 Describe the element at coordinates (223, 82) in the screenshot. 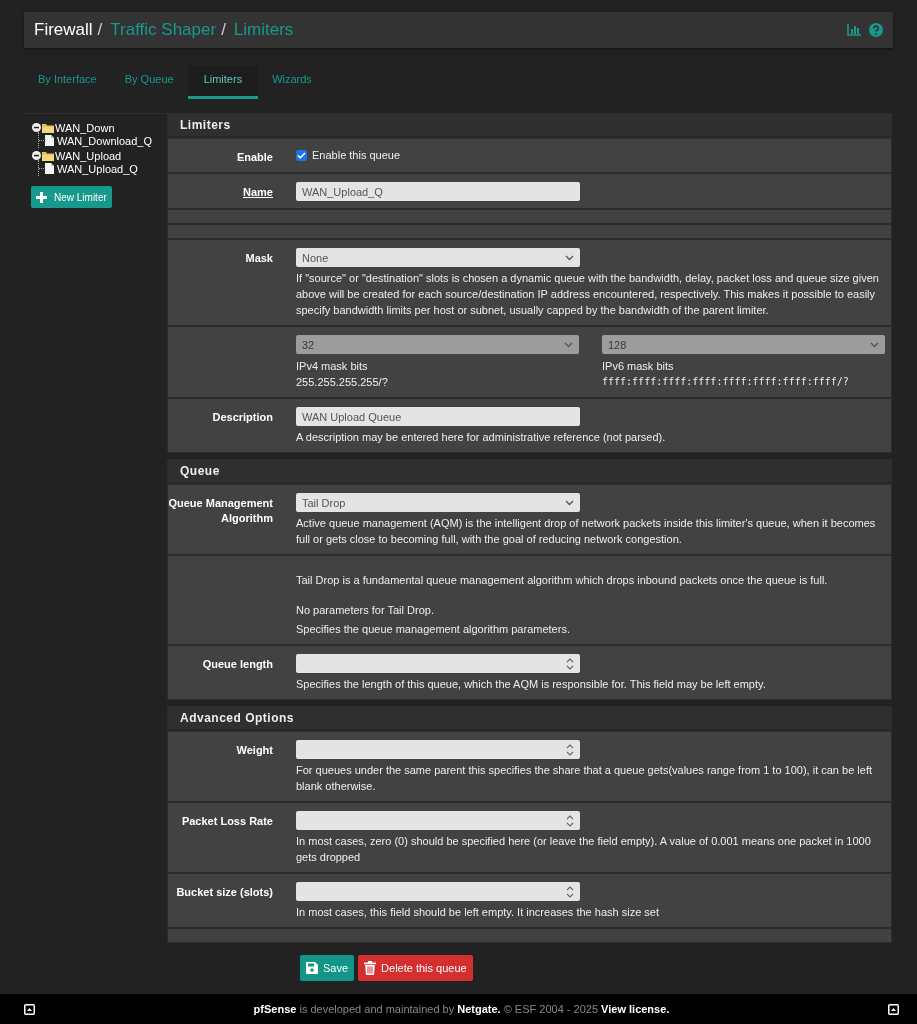

I see `tab: Limiters` at that location.